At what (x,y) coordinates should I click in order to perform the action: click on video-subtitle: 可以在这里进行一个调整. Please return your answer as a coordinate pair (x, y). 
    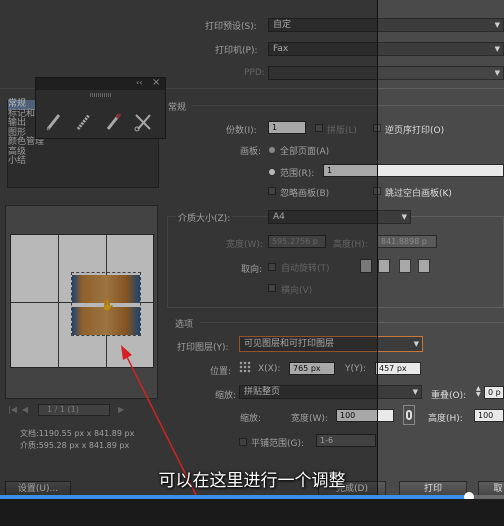
    Looking at the image, I should click on (252, 481).